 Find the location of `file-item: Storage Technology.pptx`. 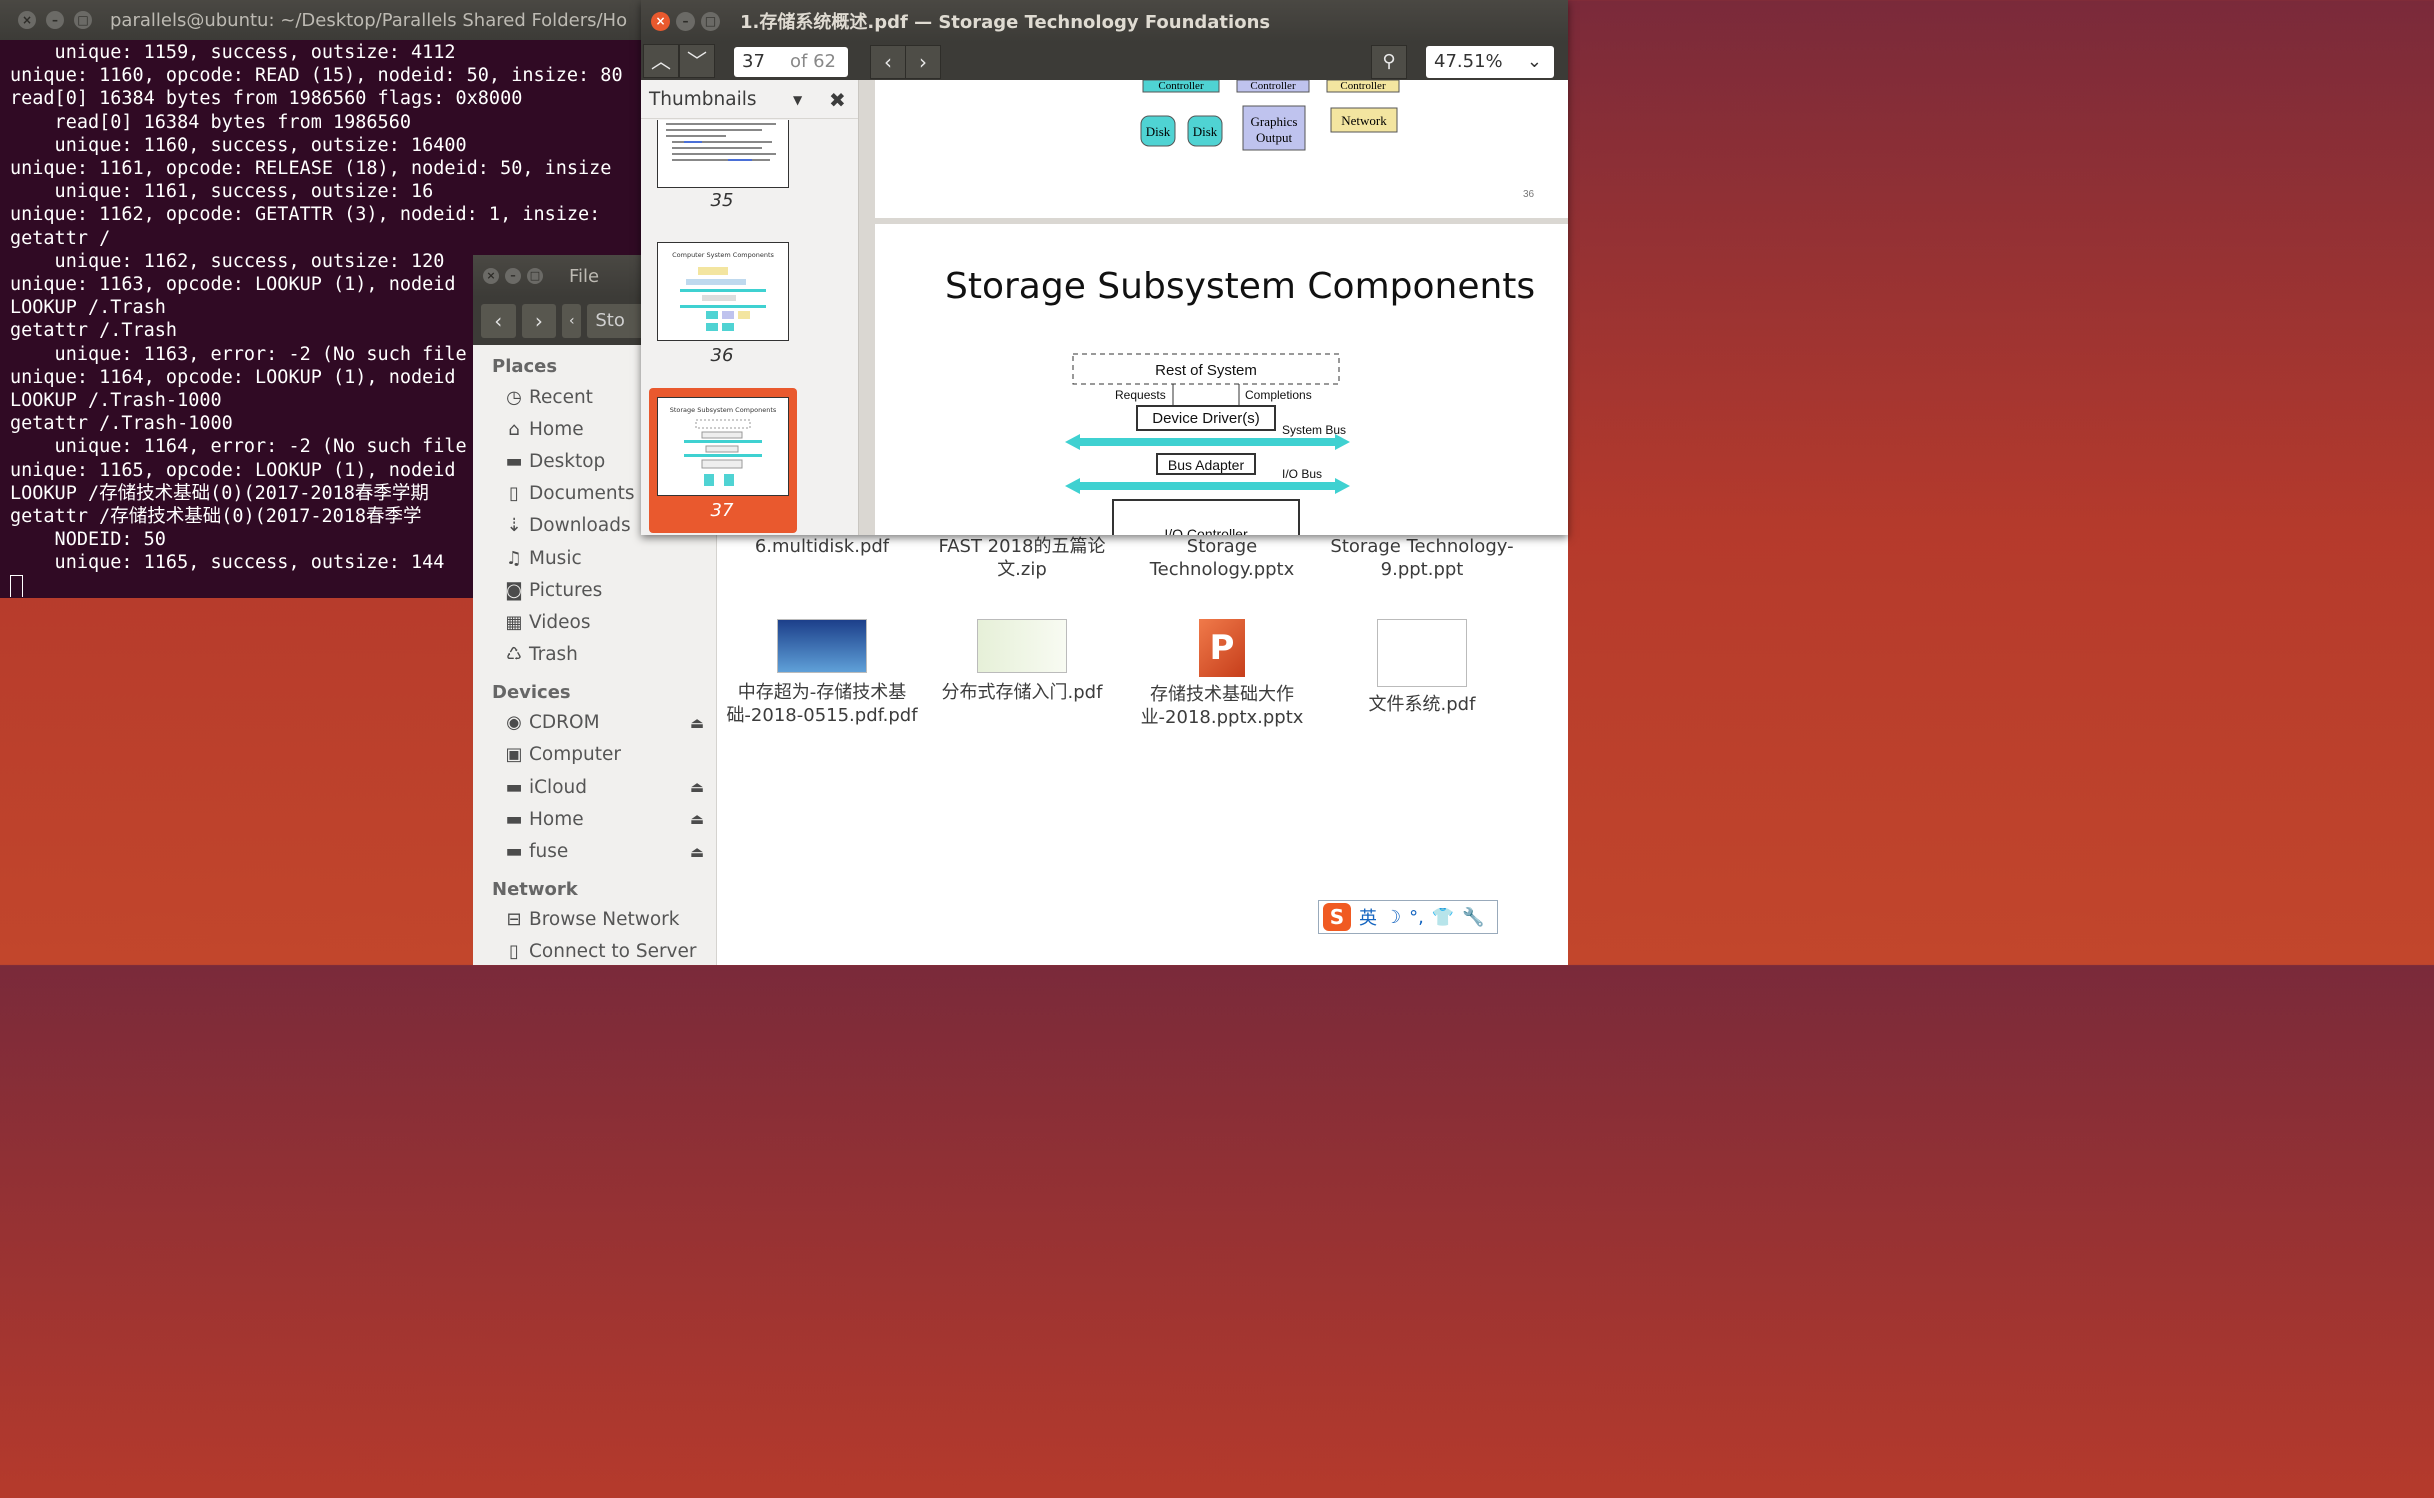

file-item: Storage Technology.pptx is located at coordinates (1222, 558).